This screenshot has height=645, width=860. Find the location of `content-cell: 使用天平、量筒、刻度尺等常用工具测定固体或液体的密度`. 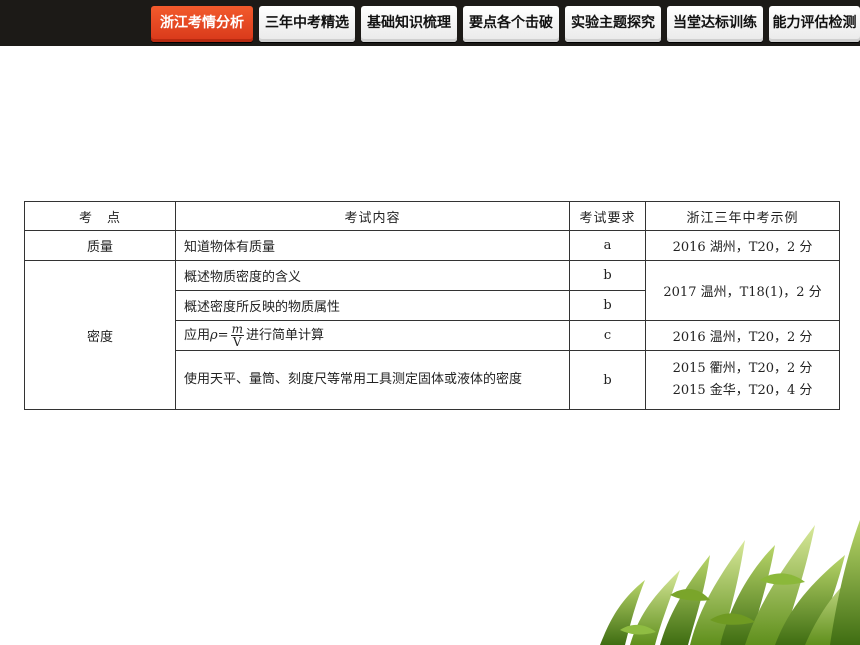

content-cell: 使用天平、量筒、刻度尺等常用工具测定固体或液体的密度 is located at coordinates (372, 380).